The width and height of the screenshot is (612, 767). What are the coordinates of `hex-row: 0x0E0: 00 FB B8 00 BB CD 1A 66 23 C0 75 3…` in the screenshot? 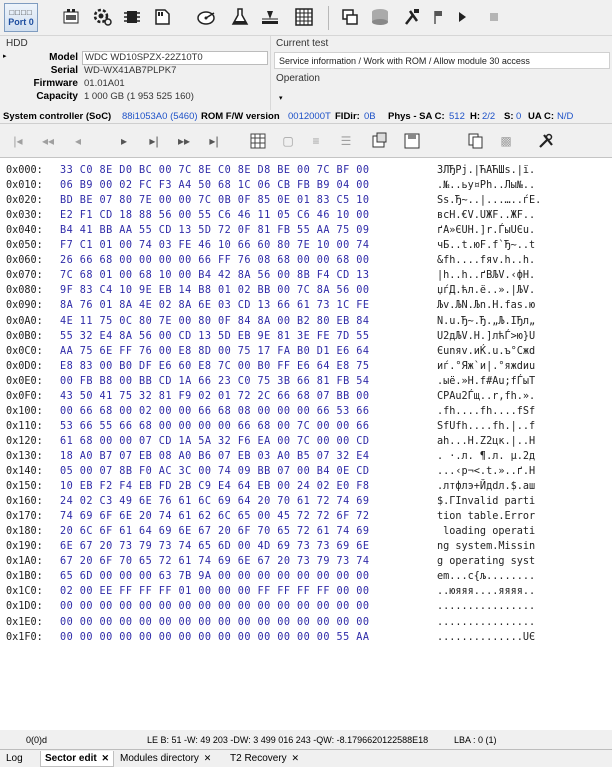 It's located at (306, 381).